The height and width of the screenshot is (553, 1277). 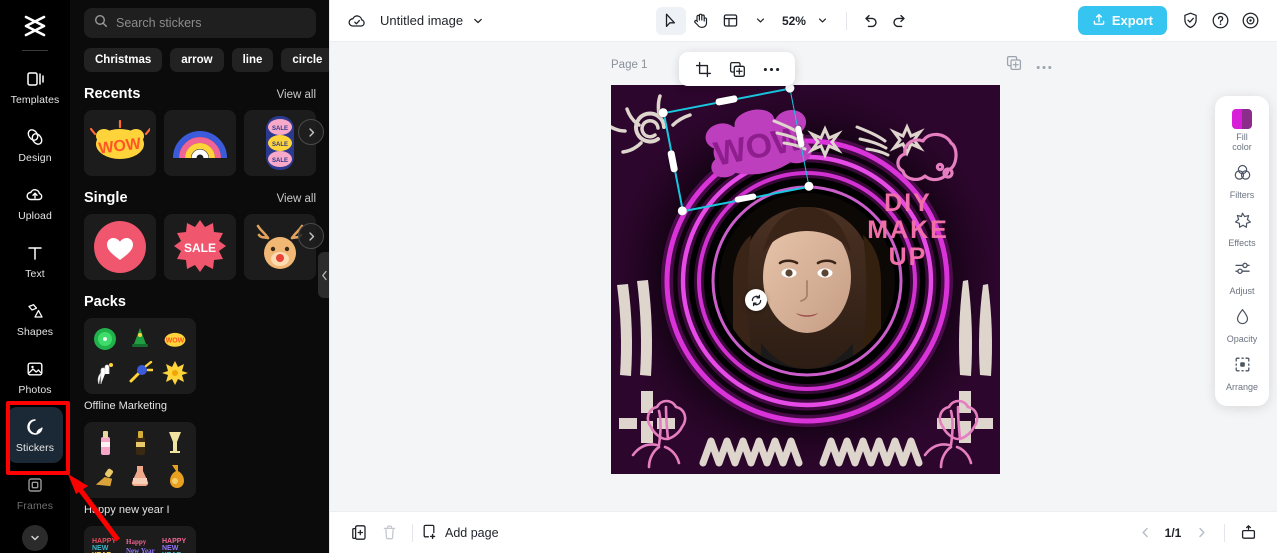 I want to click on next-page-button, so click(x=1201, y=533).